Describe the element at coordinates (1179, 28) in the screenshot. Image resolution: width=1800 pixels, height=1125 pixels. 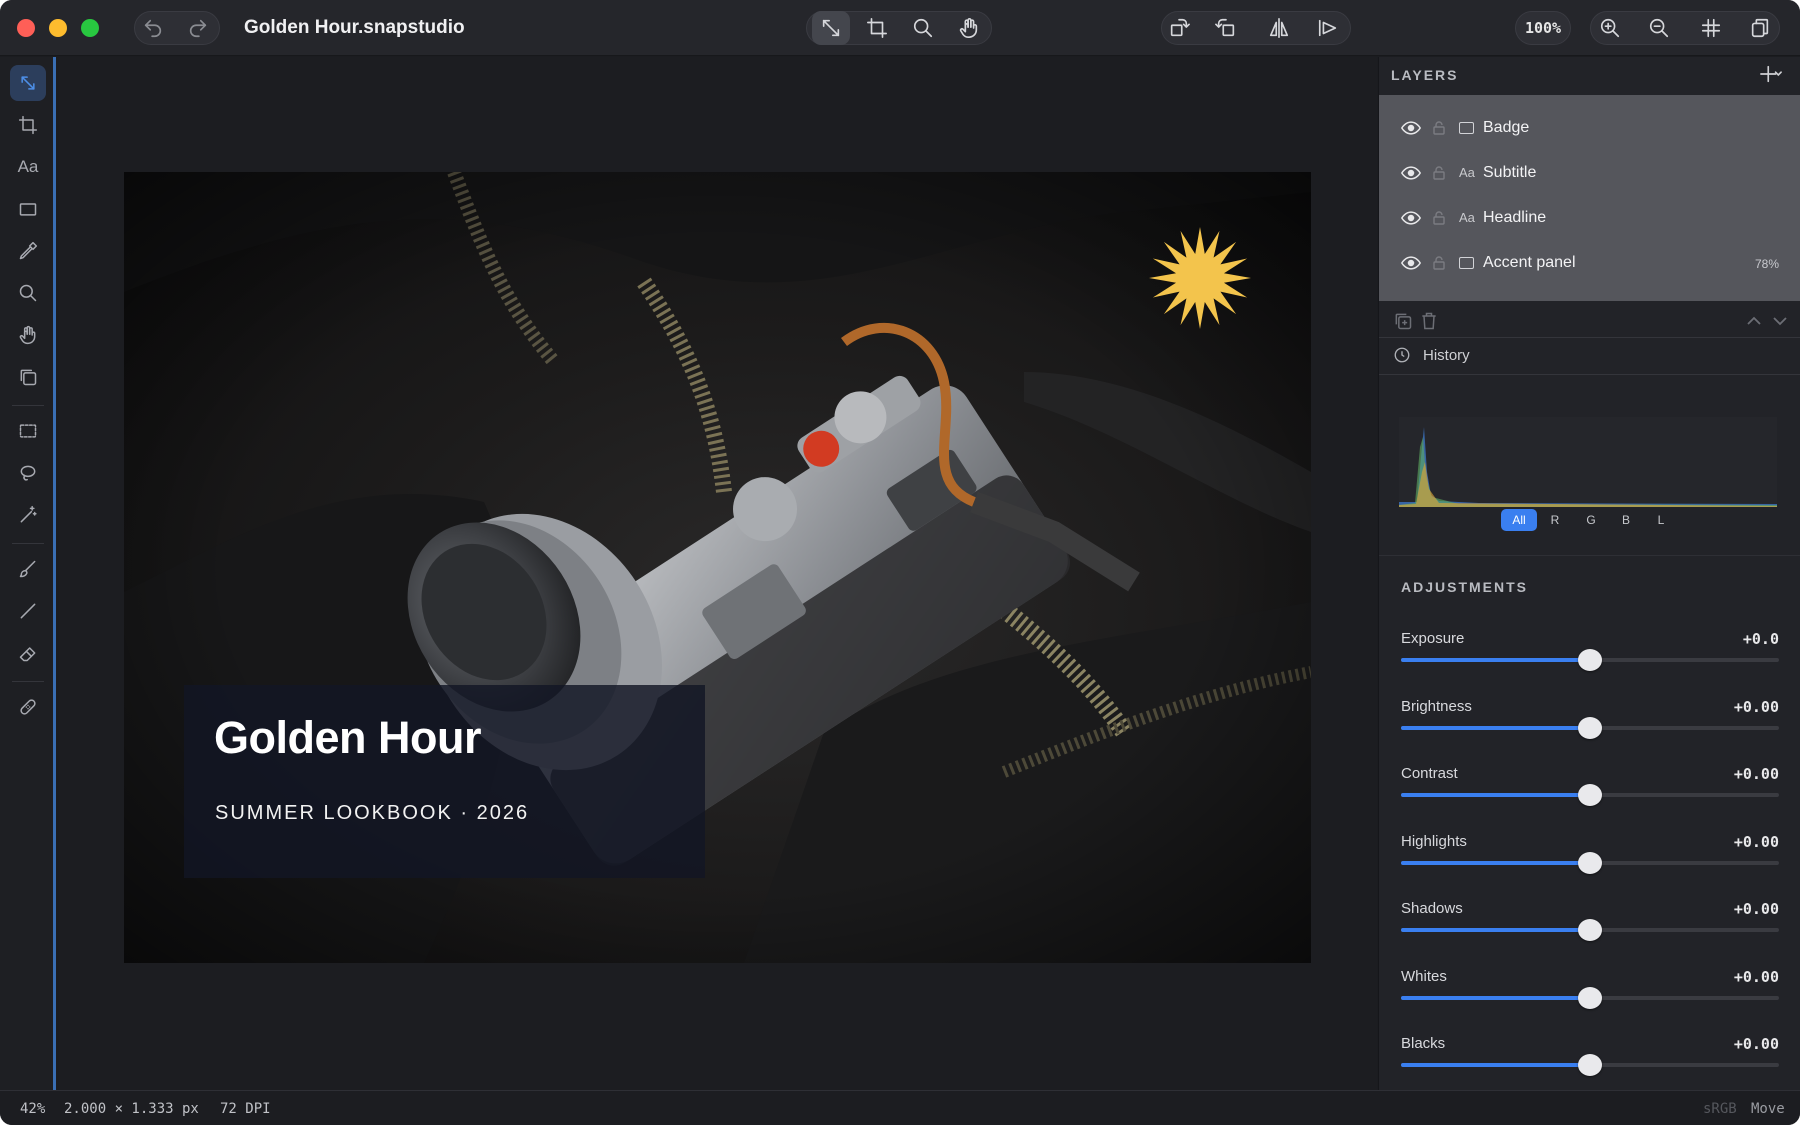
I see `rotate-right-button` at that location.